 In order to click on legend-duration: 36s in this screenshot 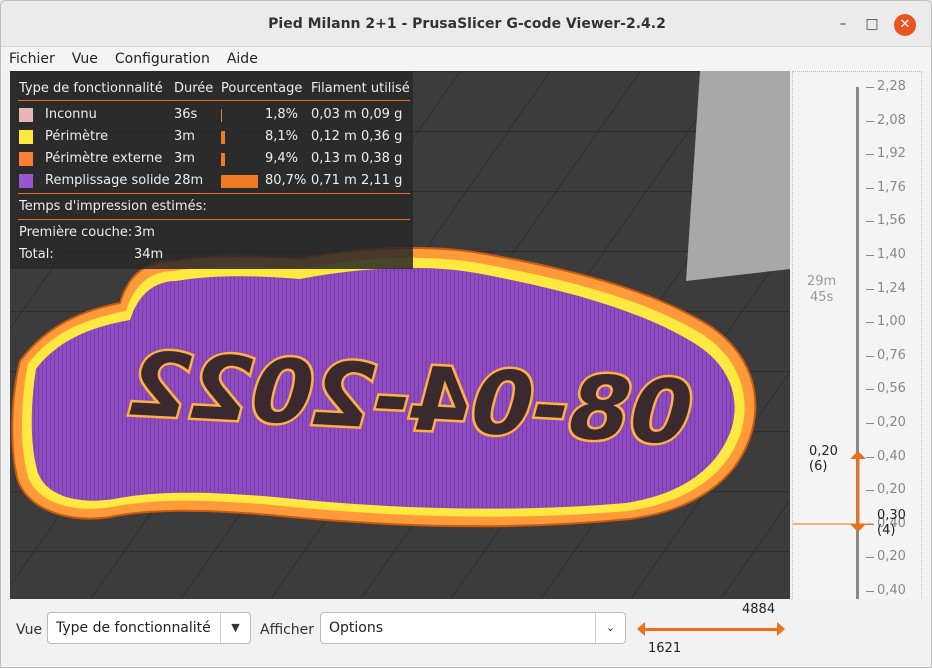, I will do `click(186, 114)`.